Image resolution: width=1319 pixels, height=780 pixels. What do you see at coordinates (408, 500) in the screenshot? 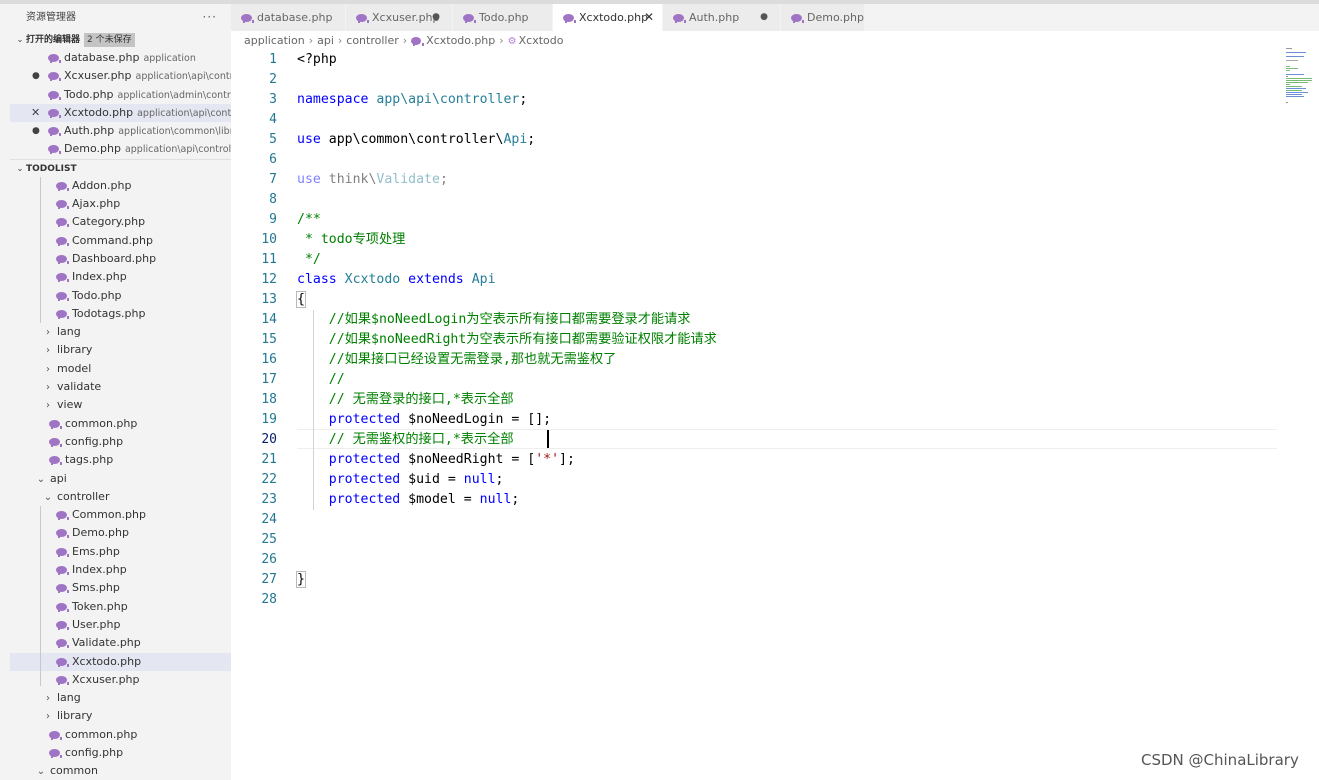
I see `code-line: protected $model = null;` at bounding box center [408, 500].